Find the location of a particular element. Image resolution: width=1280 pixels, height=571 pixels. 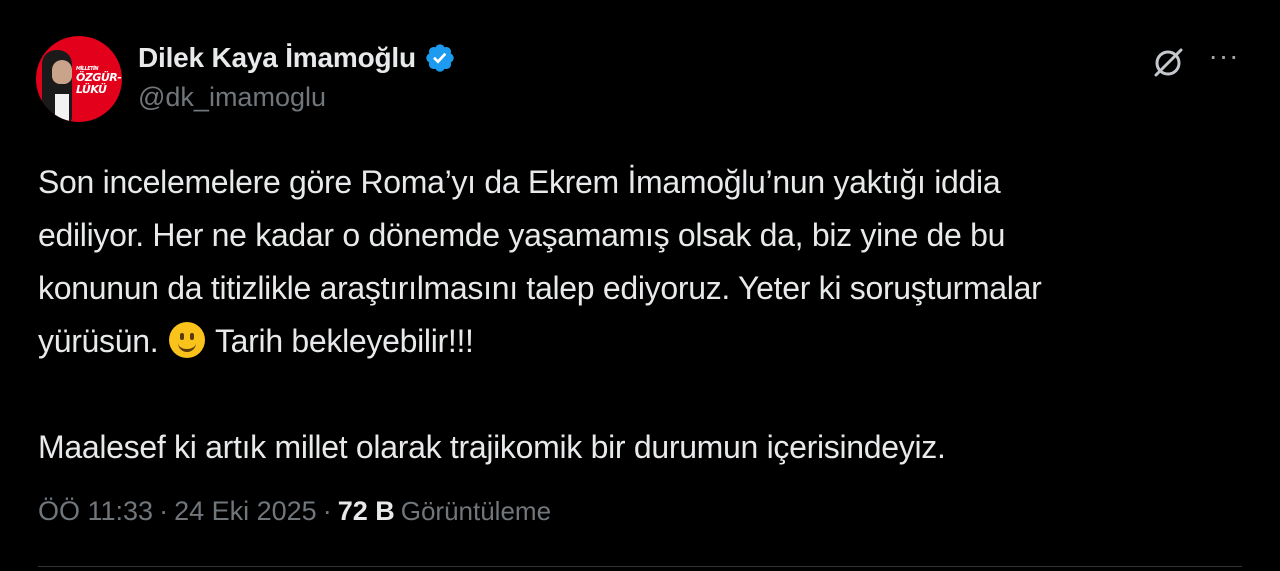

avatar-logo: MİLLETİN ÖZGÜR-LÜKÜ is located at coordinates (99, 81).